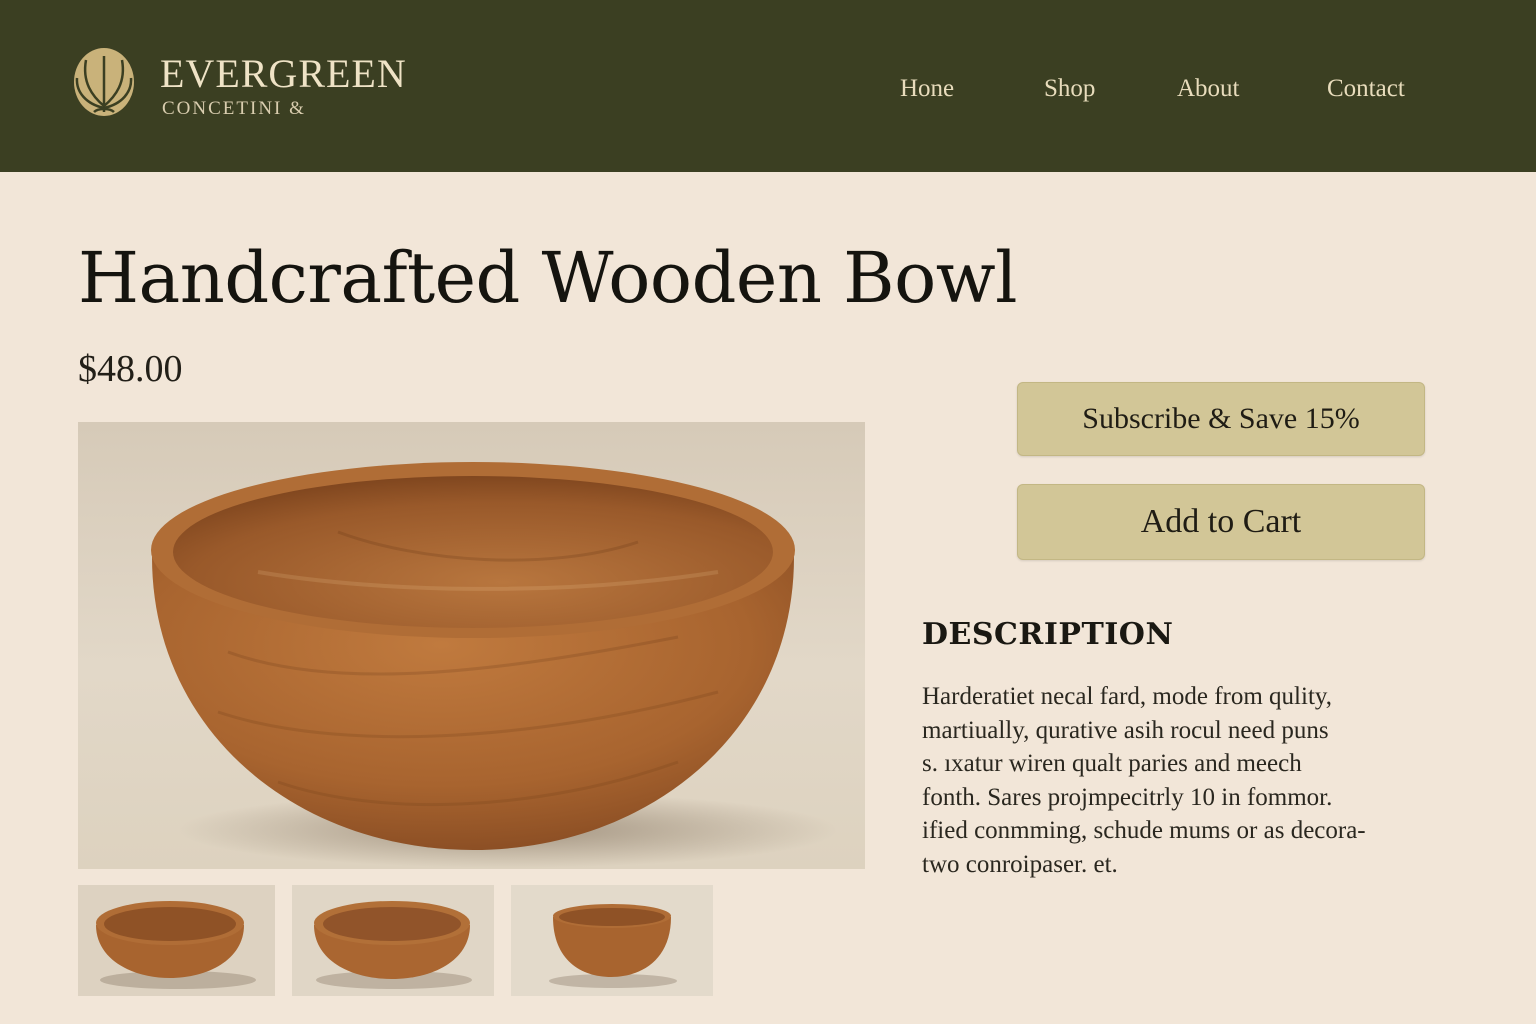 This screenshot has width=1536, height=1024. What do you see at coordinates (283, 74) in the screenshot?
I see `brand-name: EVERGREEN` at bounding box center [283, 74].